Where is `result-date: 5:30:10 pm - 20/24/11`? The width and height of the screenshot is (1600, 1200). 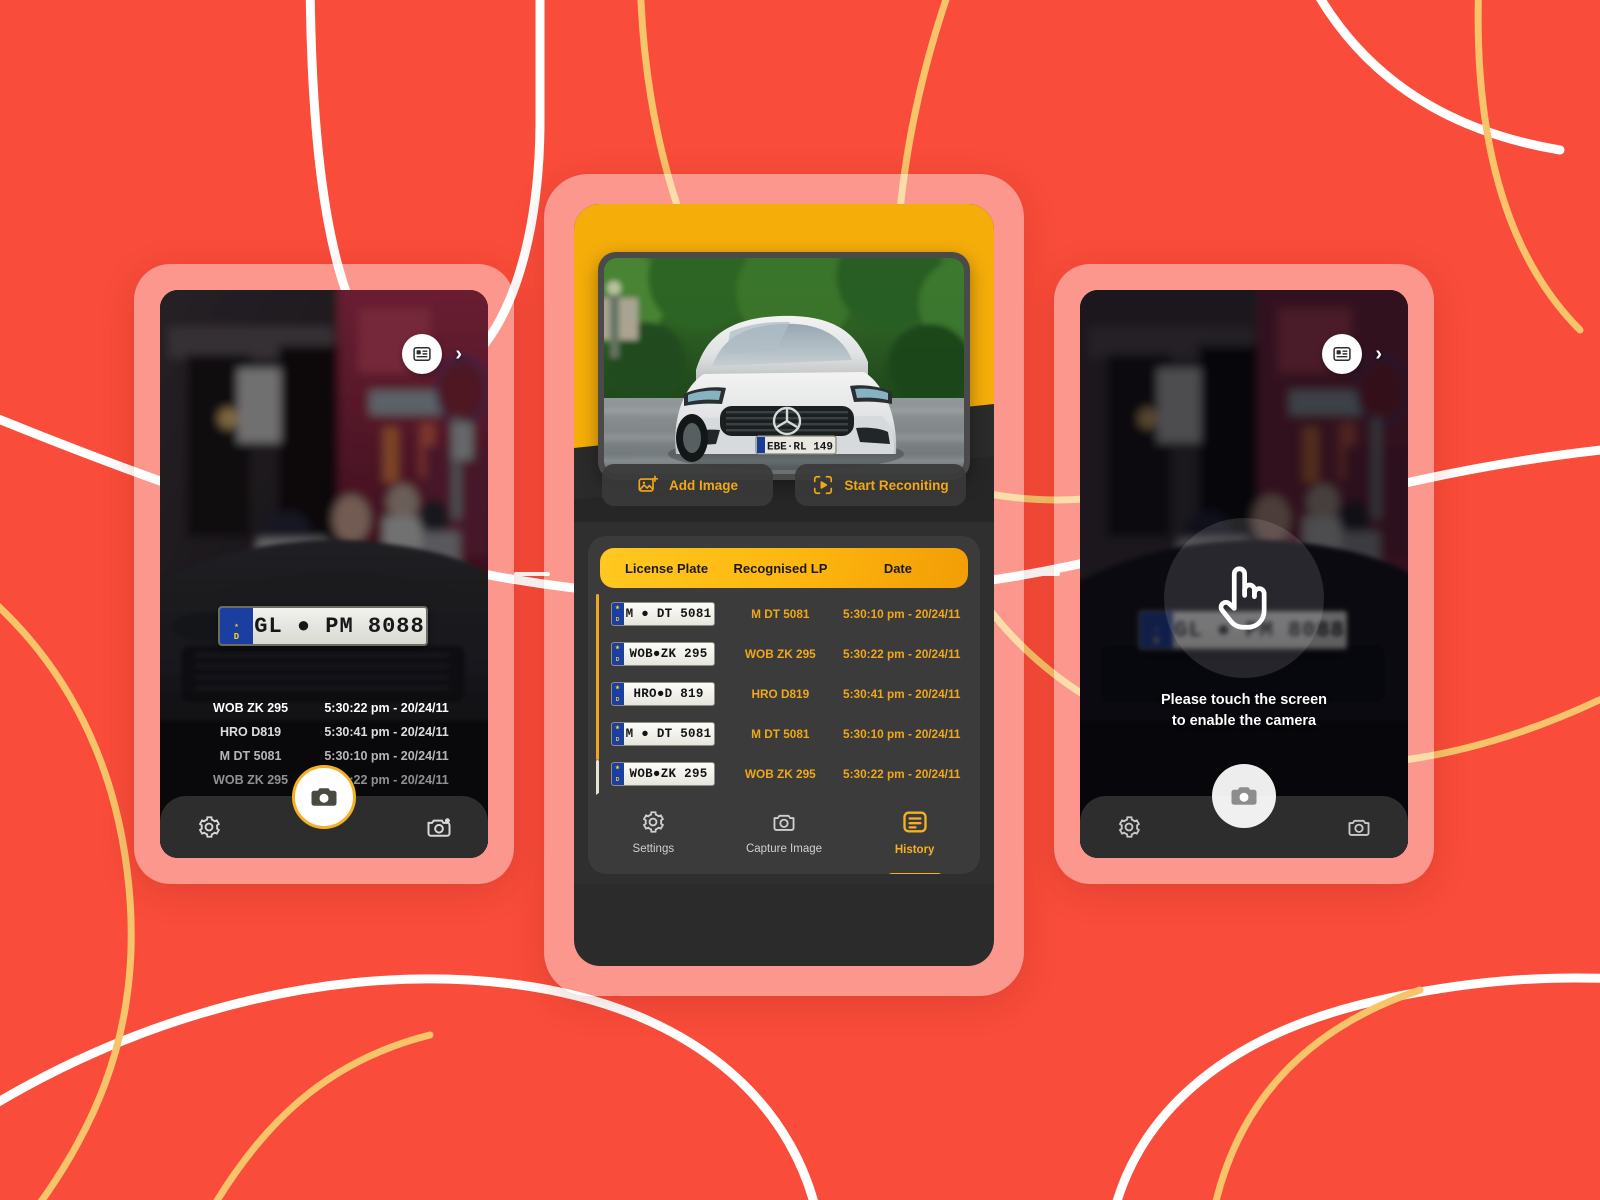
result-date: 5:30:10 pm - 20/24/11 is located at coordinates (386, 756).